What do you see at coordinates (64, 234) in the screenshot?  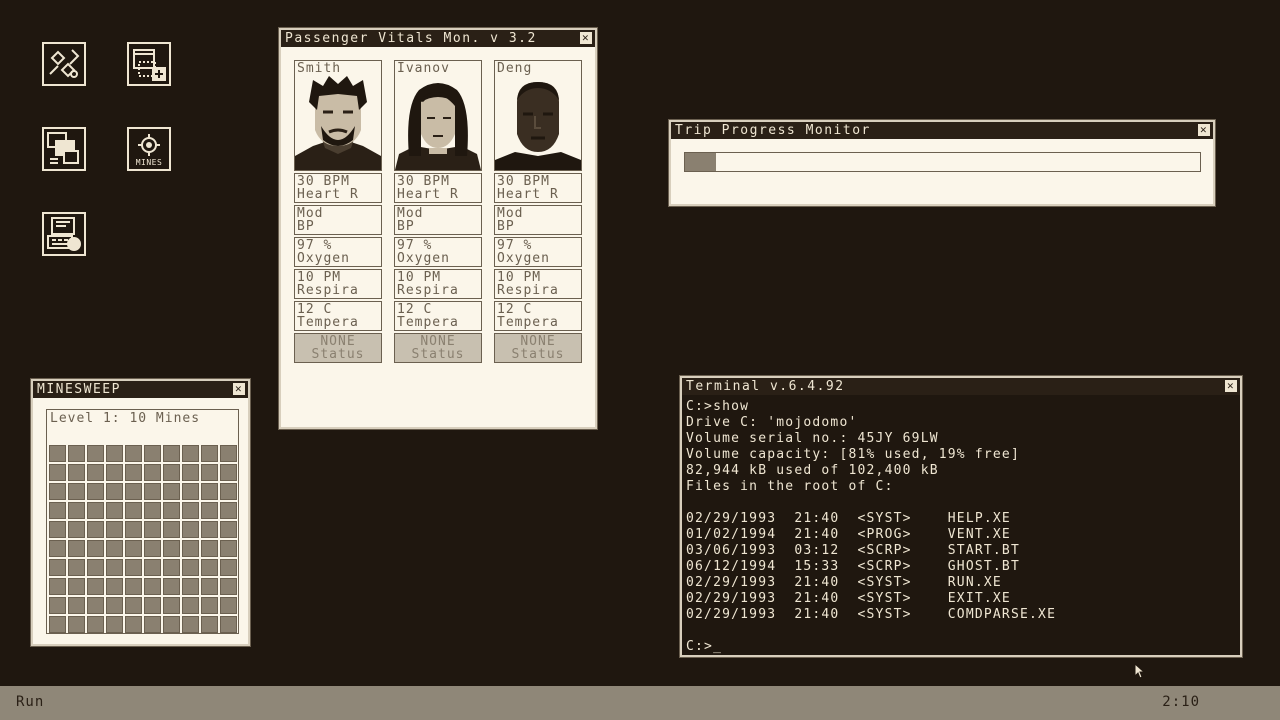 I see `computer-disk-icon` at bounding box center [64, 234].